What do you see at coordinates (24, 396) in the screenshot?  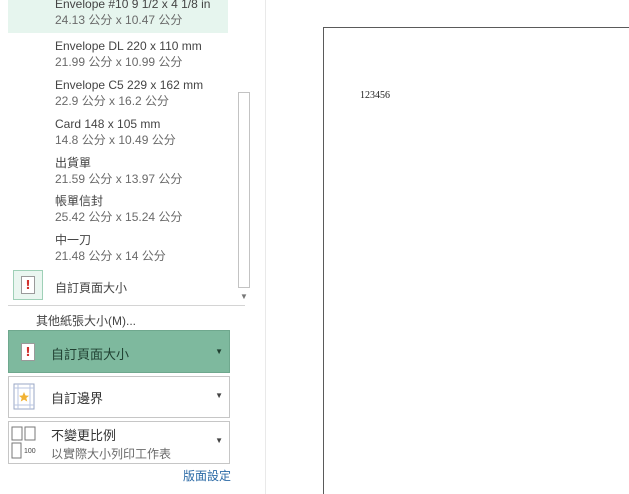 I see `custom-margins-icon` at bounding box center [24, 396].